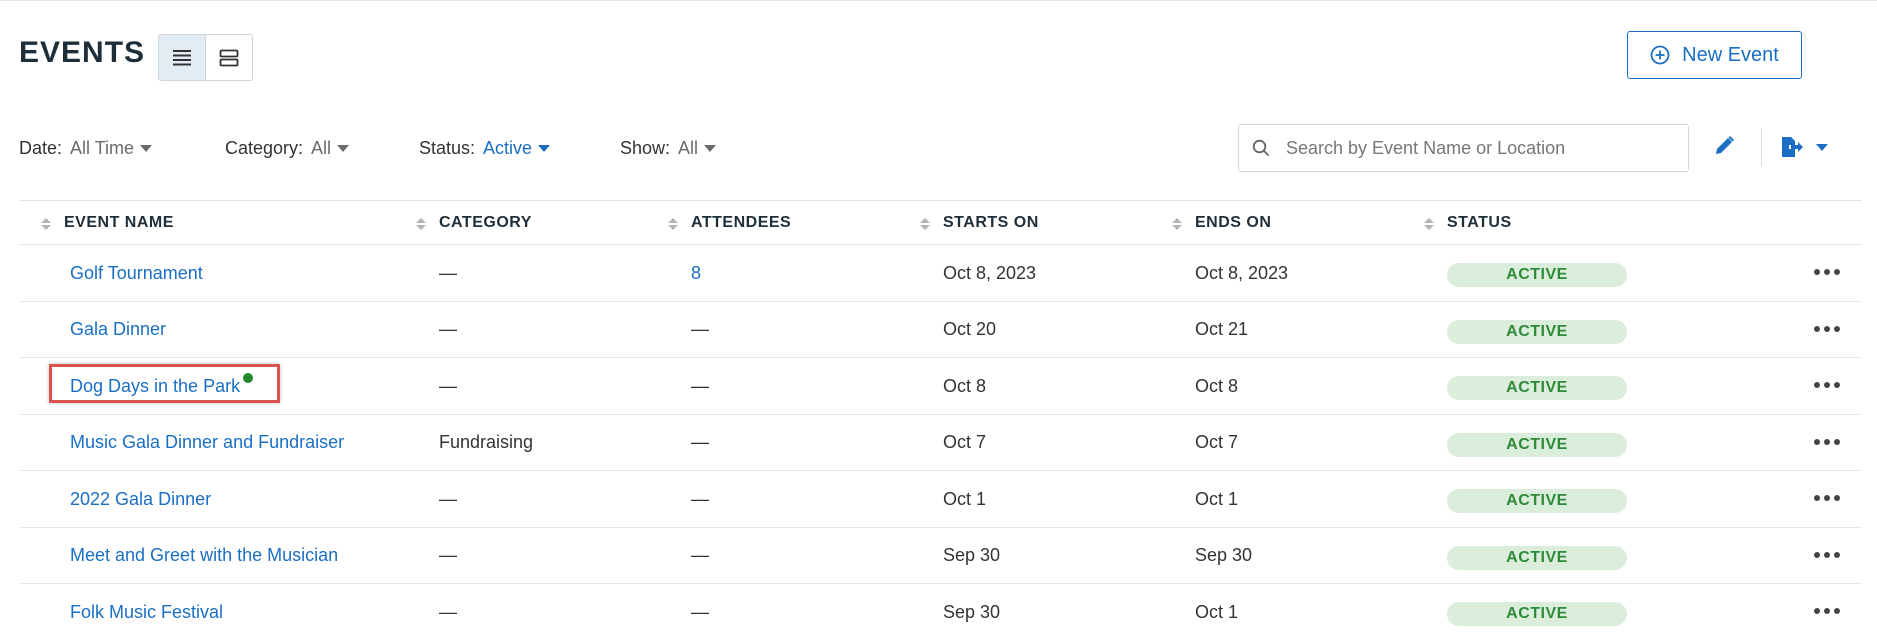 The width and height of the screenshot is (1877, 634). I want to click on search-input, so click(1476, 148).